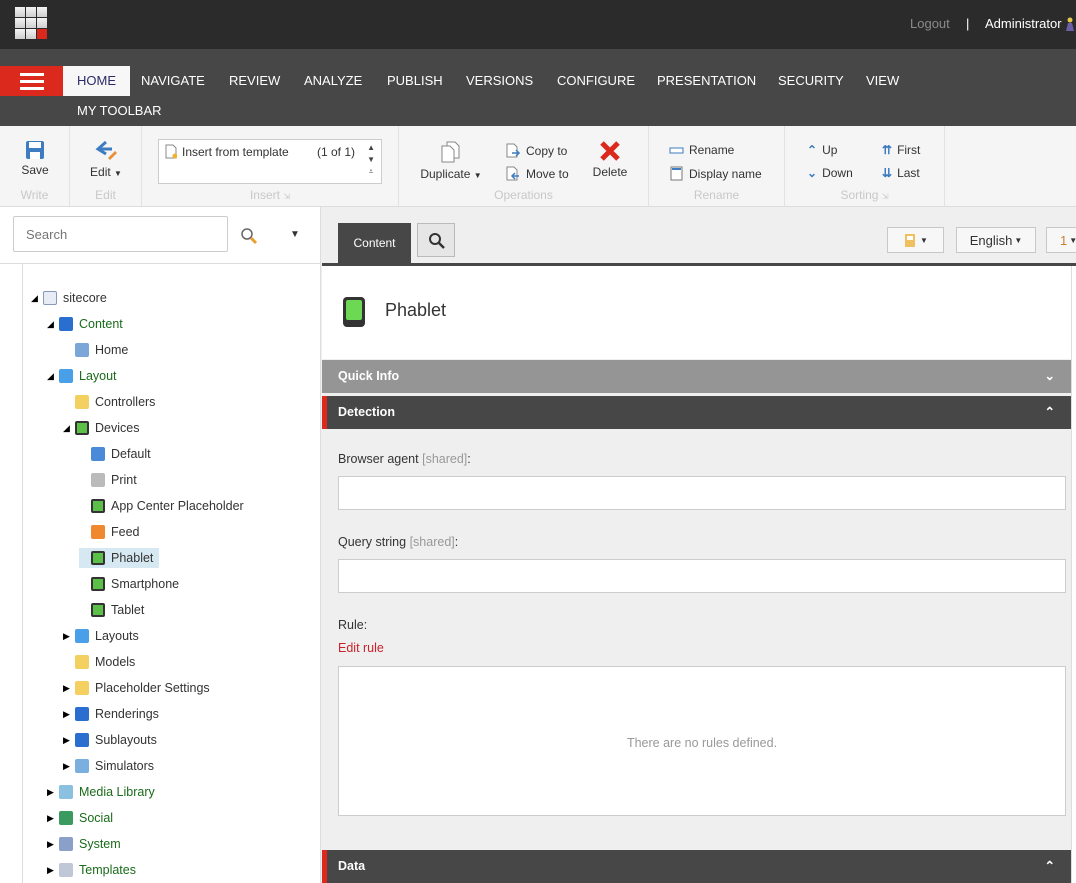  I want to click on copy-to-button: Copy to, so click(536, 151).